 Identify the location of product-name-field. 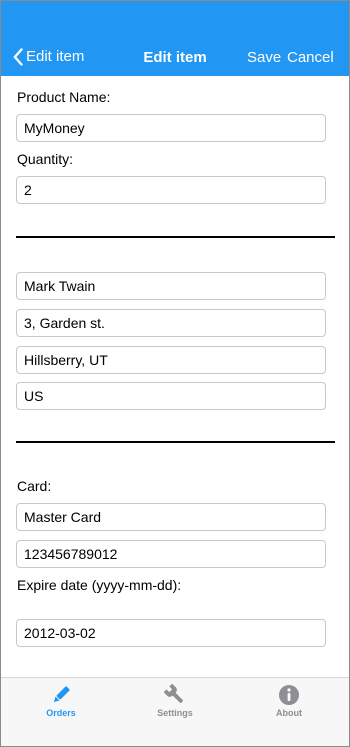
(171, 128).